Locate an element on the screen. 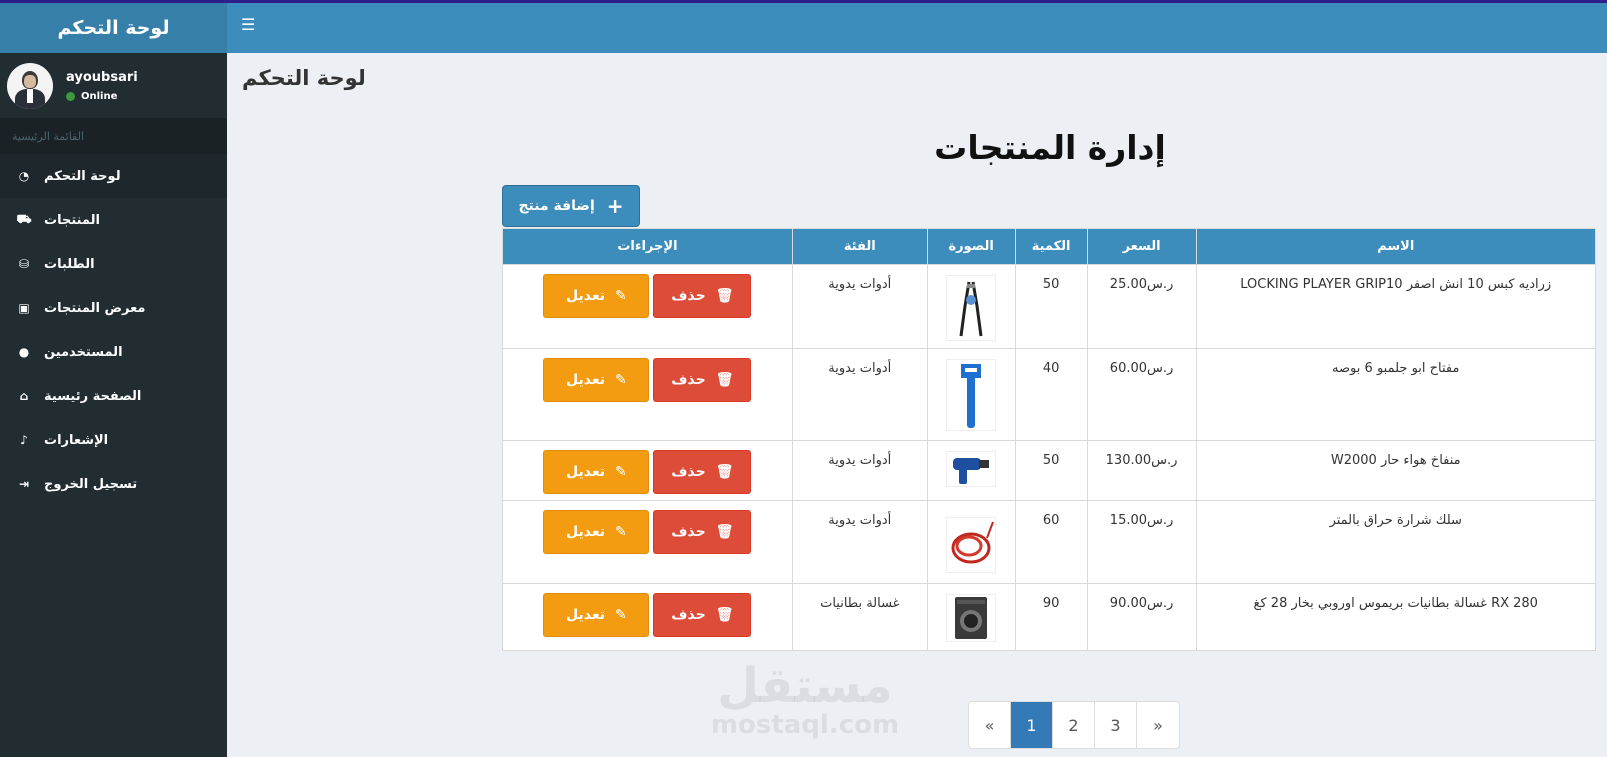 This screenshot has height=757, width=1607. user-panel: ayoubsari Online is located at coordinates (113, 85).